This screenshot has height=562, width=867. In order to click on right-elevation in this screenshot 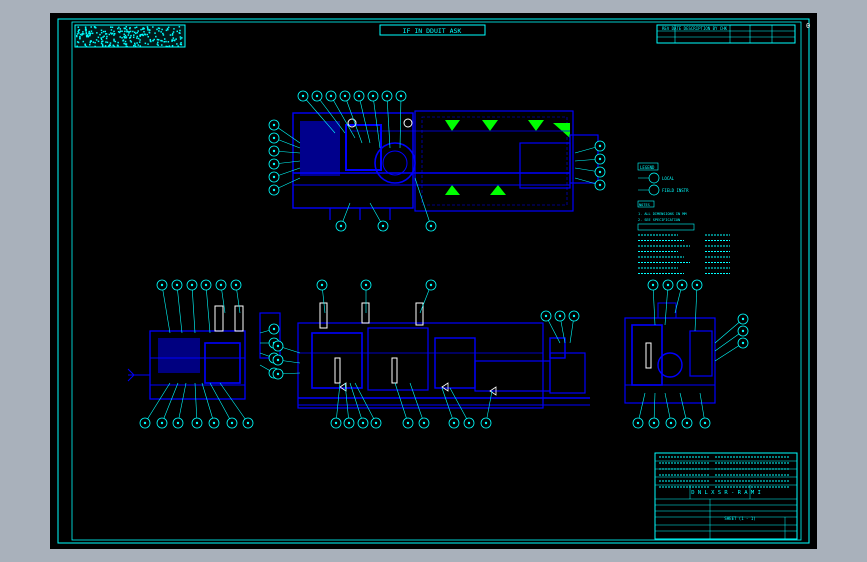, I will do `click(670, 353)`.